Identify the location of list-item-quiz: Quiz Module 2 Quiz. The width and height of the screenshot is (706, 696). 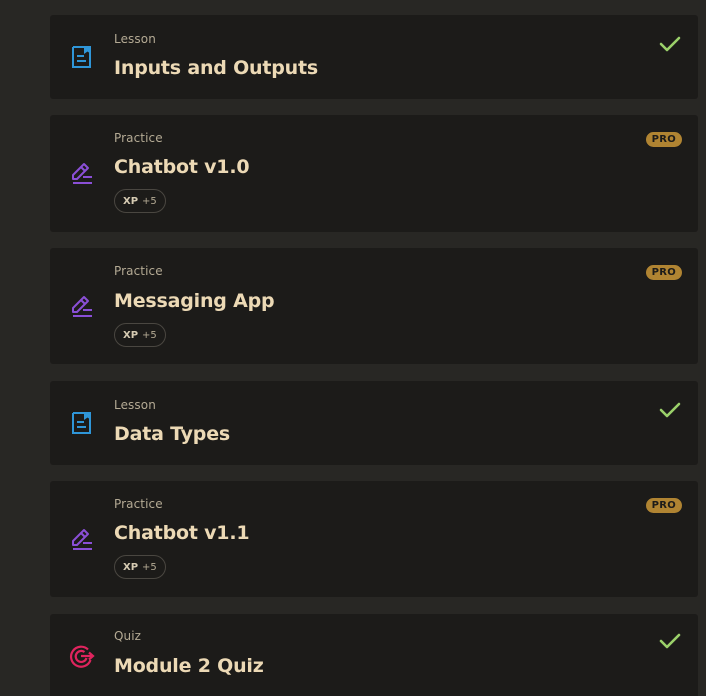
(374, 655).